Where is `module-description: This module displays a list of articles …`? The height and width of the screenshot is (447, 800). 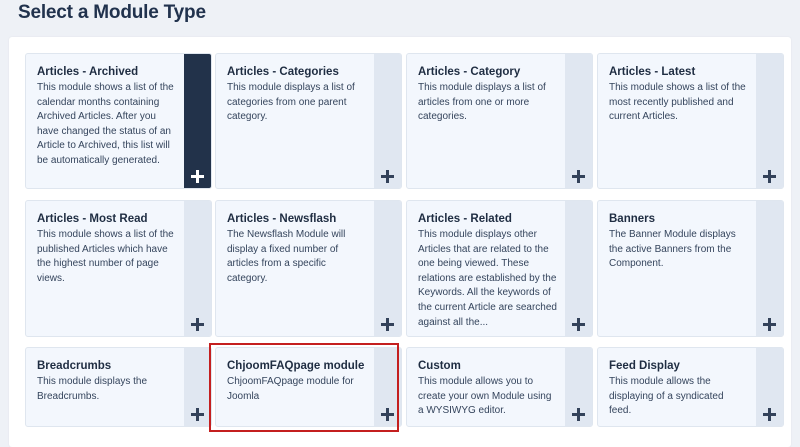
module-description: This module displays a list of articles … is located at coordinates (482, 102).